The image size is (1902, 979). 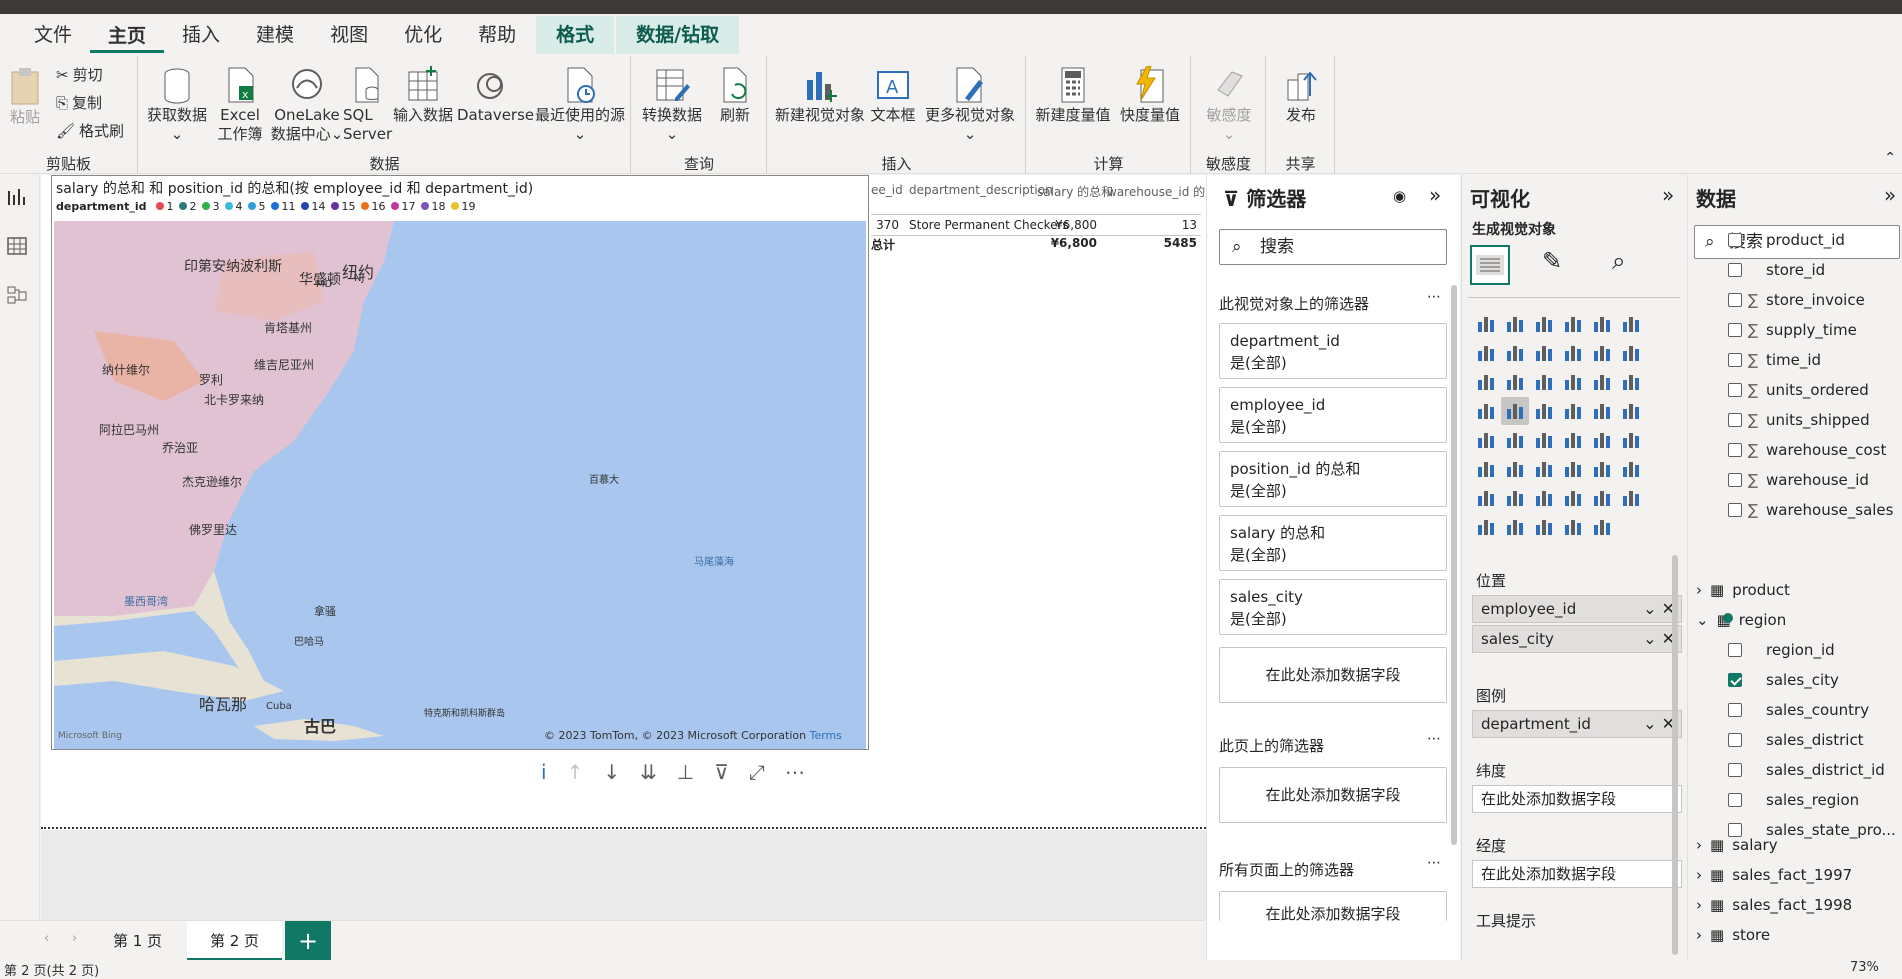 I want to click on filter-card: position_id 的总和 是(全部), so click(x=1333, y=479).